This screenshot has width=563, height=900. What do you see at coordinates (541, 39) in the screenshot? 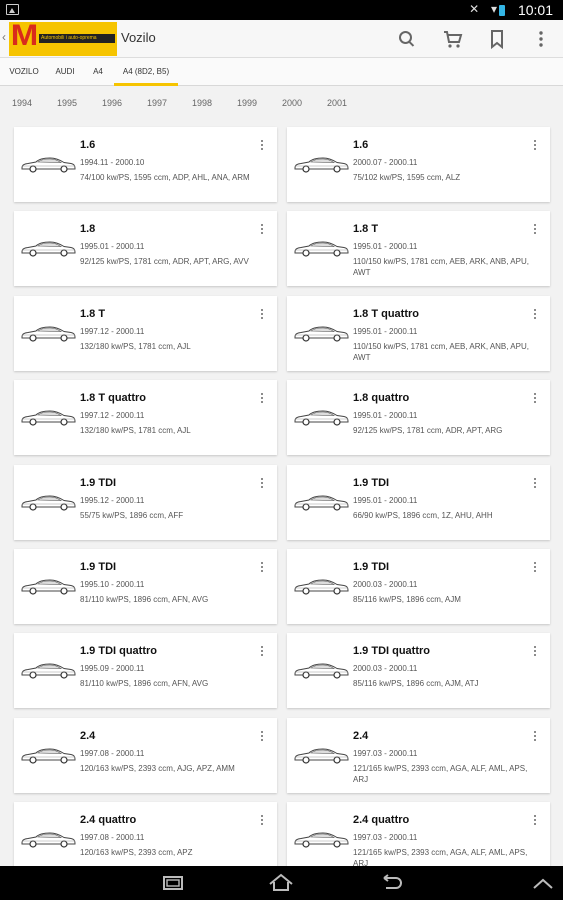
I see `overflow-menu-icon` at bounding box center [541, 39].